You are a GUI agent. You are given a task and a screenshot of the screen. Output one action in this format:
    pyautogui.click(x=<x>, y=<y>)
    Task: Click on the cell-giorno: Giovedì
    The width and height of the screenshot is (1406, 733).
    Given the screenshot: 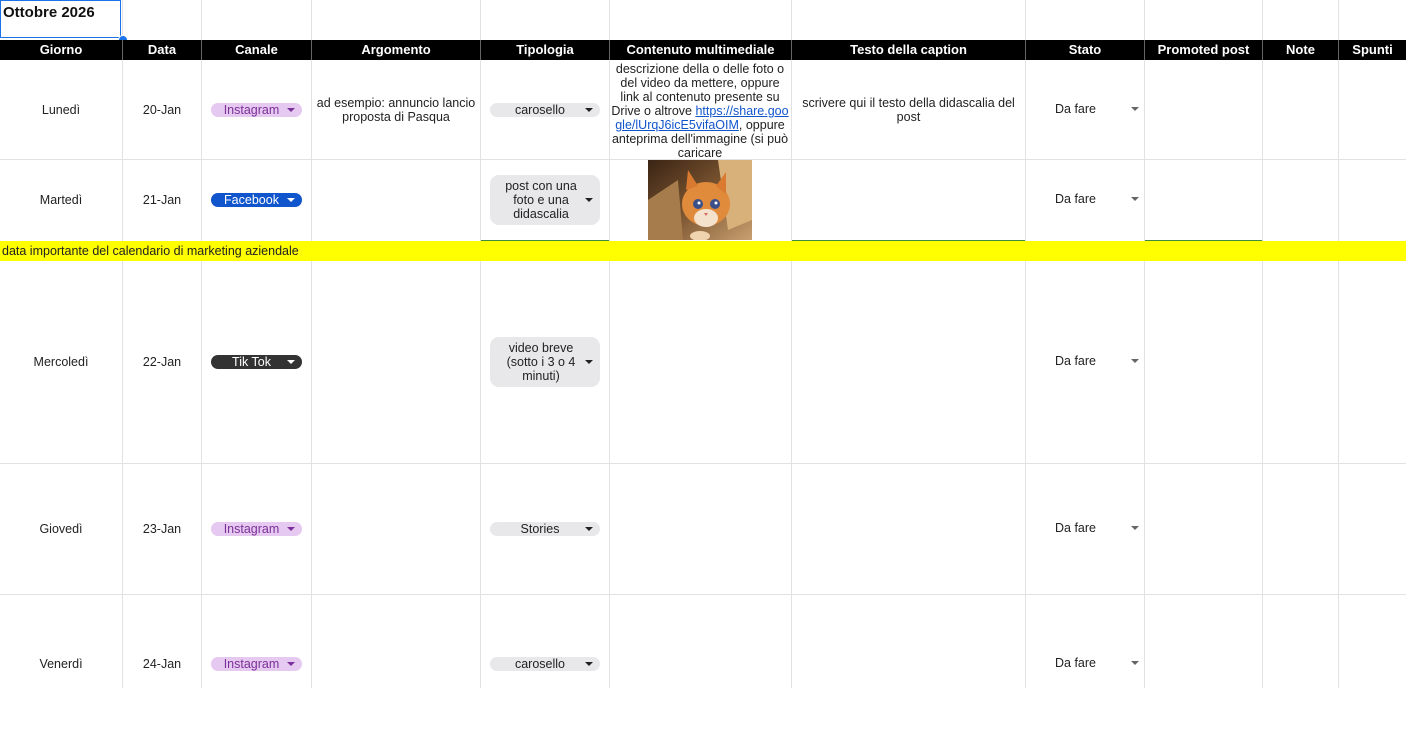 What is the action you would take?
    pyautogui.click(x=61, y=529)
    